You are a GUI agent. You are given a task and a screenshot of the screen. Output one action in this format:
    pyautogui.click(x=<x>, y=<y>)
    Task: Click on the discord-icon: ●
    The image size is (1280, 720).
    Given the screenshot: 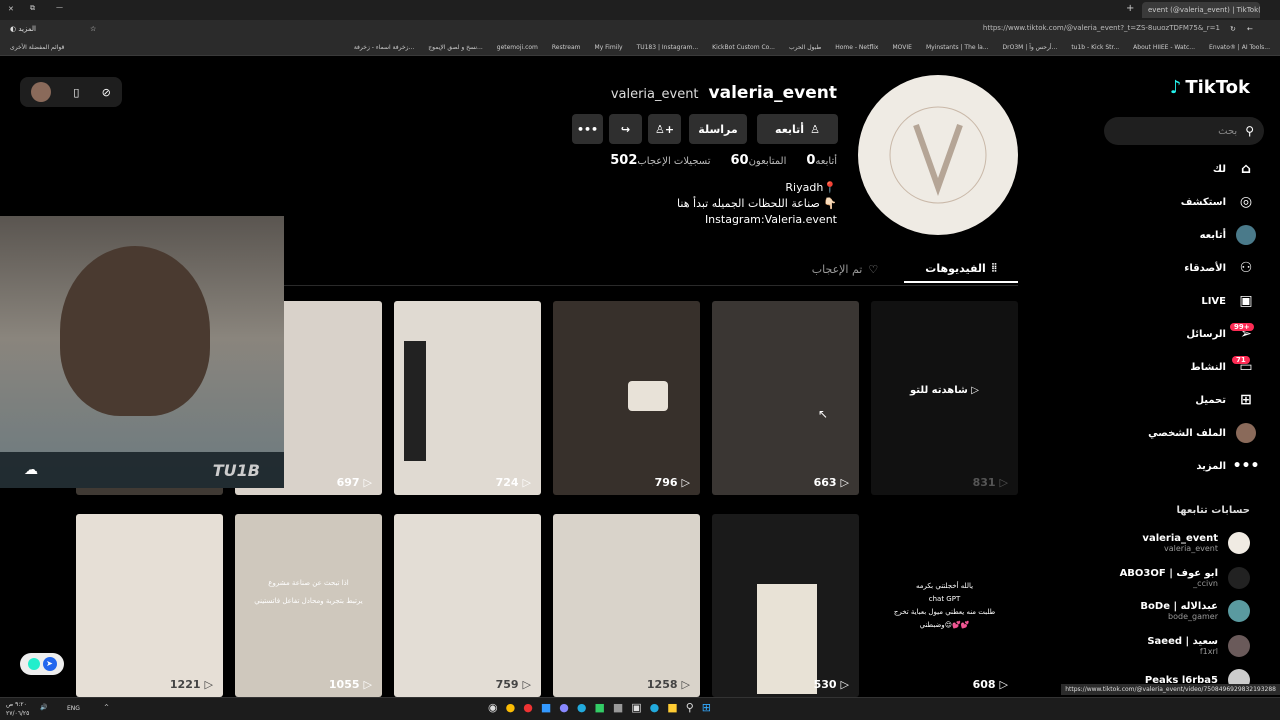 What is the action you would take?
    pyautogui.click(x=564, y=707)
    